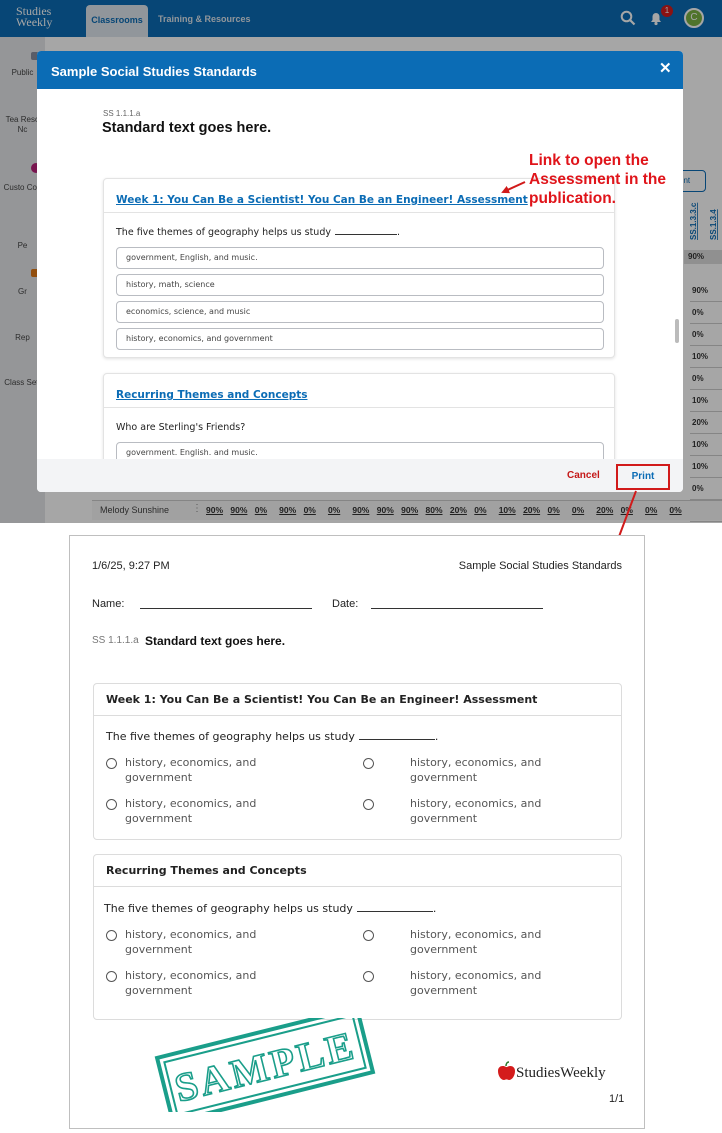 The width and height of the screenshot is (722, 1133). What do you see at coordinates (597, 179) in the screenshot?
I see `annotation-line: Assessment in the` at bounding box center [597, 179].